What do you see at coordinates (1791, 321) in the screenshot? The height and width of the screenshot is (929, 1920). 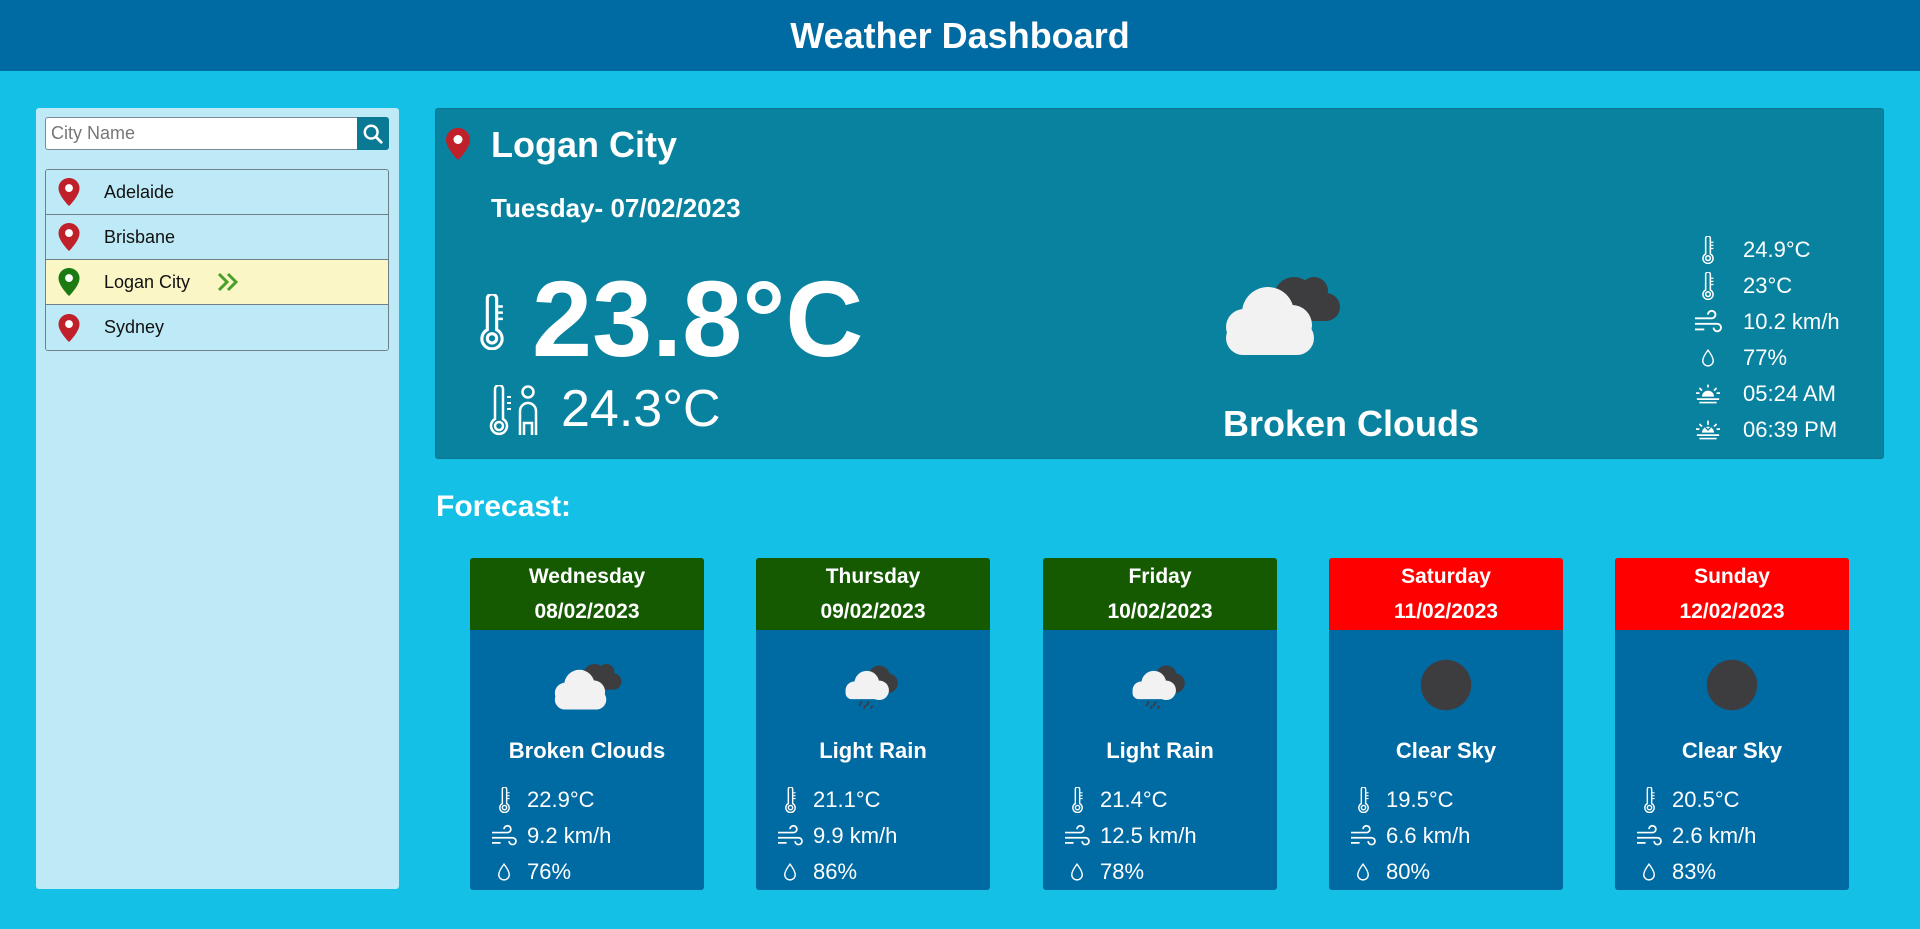 I see `detail-value: 10.2 km/h` at bounding box center [1791, 321].